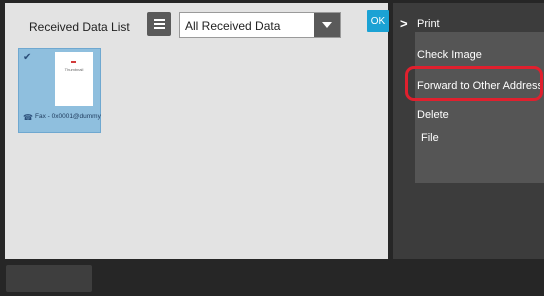  Describe the element at coordinates (327, 25) in the screenshot. I see `dropdown-arrow-icon` at that location.